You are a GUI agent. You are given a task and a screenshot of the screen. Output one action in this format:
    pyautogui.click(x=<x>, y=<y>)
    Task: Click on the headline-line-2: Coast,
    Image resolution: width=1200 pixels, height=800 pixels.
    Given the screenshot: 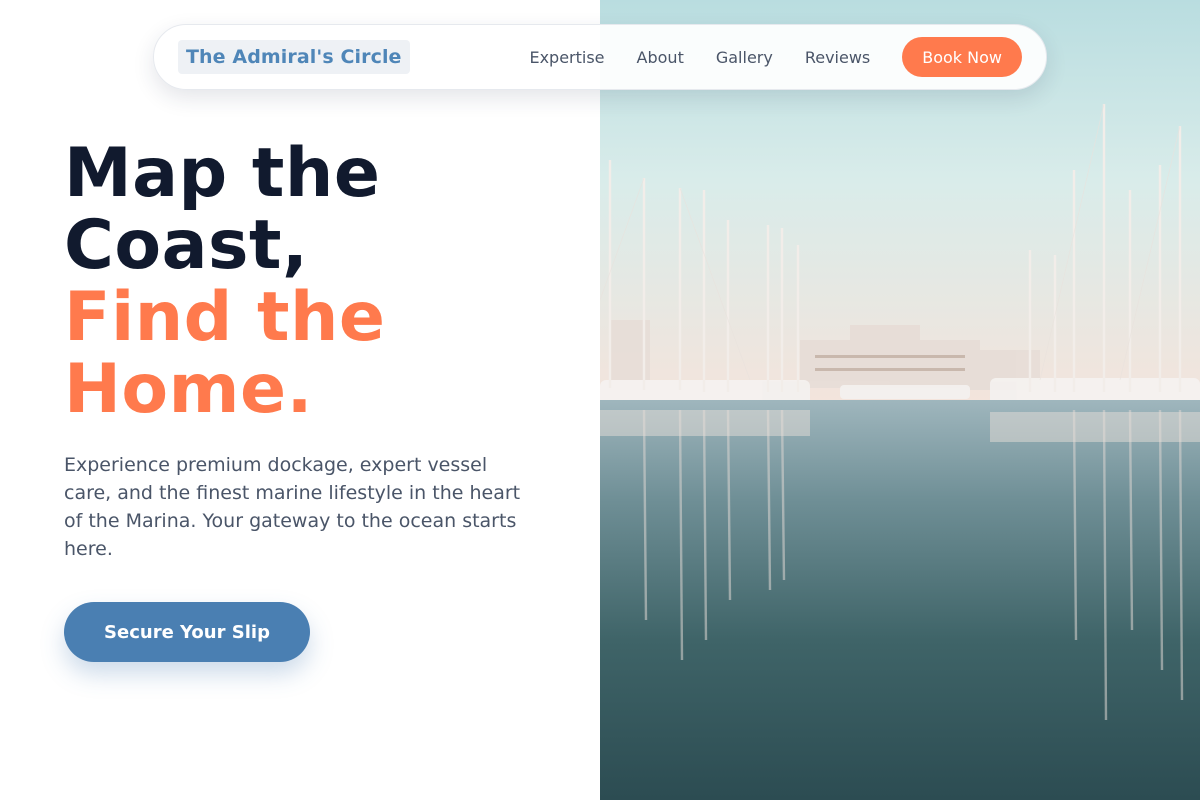 What is the action you would take?
    pyautogui.click(x=186, y=245)
    